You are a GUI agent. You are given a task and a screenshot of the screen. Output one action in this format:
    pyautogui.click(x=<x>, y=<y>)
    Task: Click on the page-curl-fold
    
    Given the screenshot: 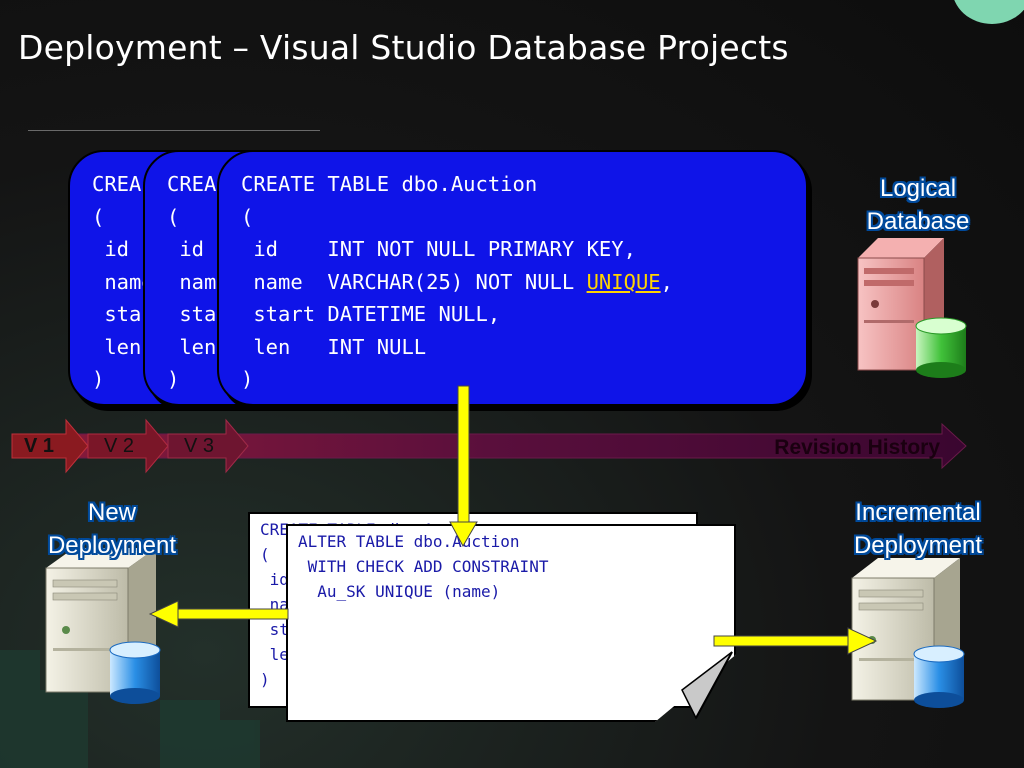 What is the action you would take?
    pyautogui.click(x=707, y=685)
    